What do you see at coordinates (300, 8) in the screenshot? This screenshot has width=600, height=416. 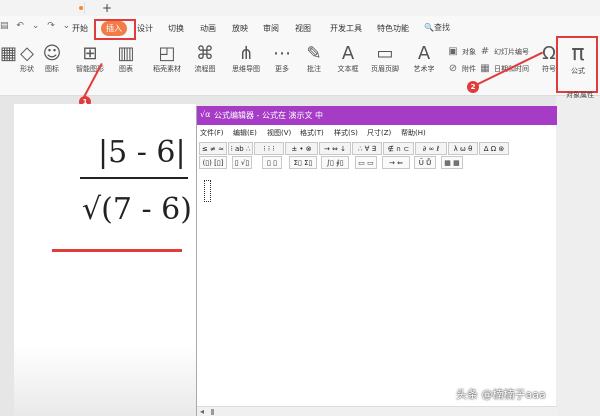 I see `title-bar: +` at bounding box center [300, 8].